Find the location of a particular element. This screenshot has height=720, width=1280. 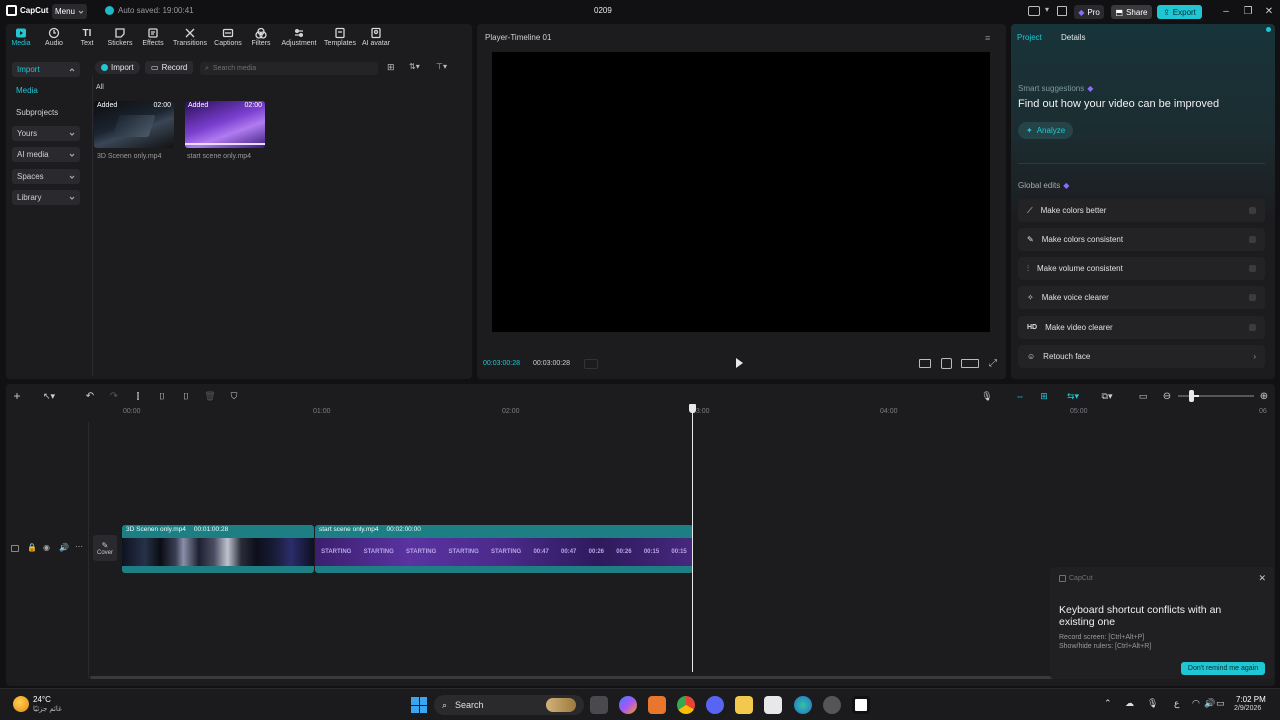

add-track-icon: + is located at coordinates (17, 396).